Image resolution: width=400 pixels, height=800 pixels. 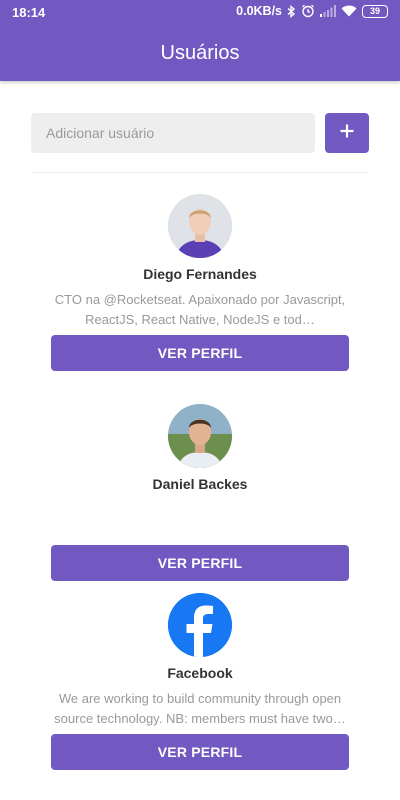 What do you see at coordinates (200, 13) in the screenshot?
I see `status-bar: 18:14 0.0KB/s 39` at bounding box center [200, 13].